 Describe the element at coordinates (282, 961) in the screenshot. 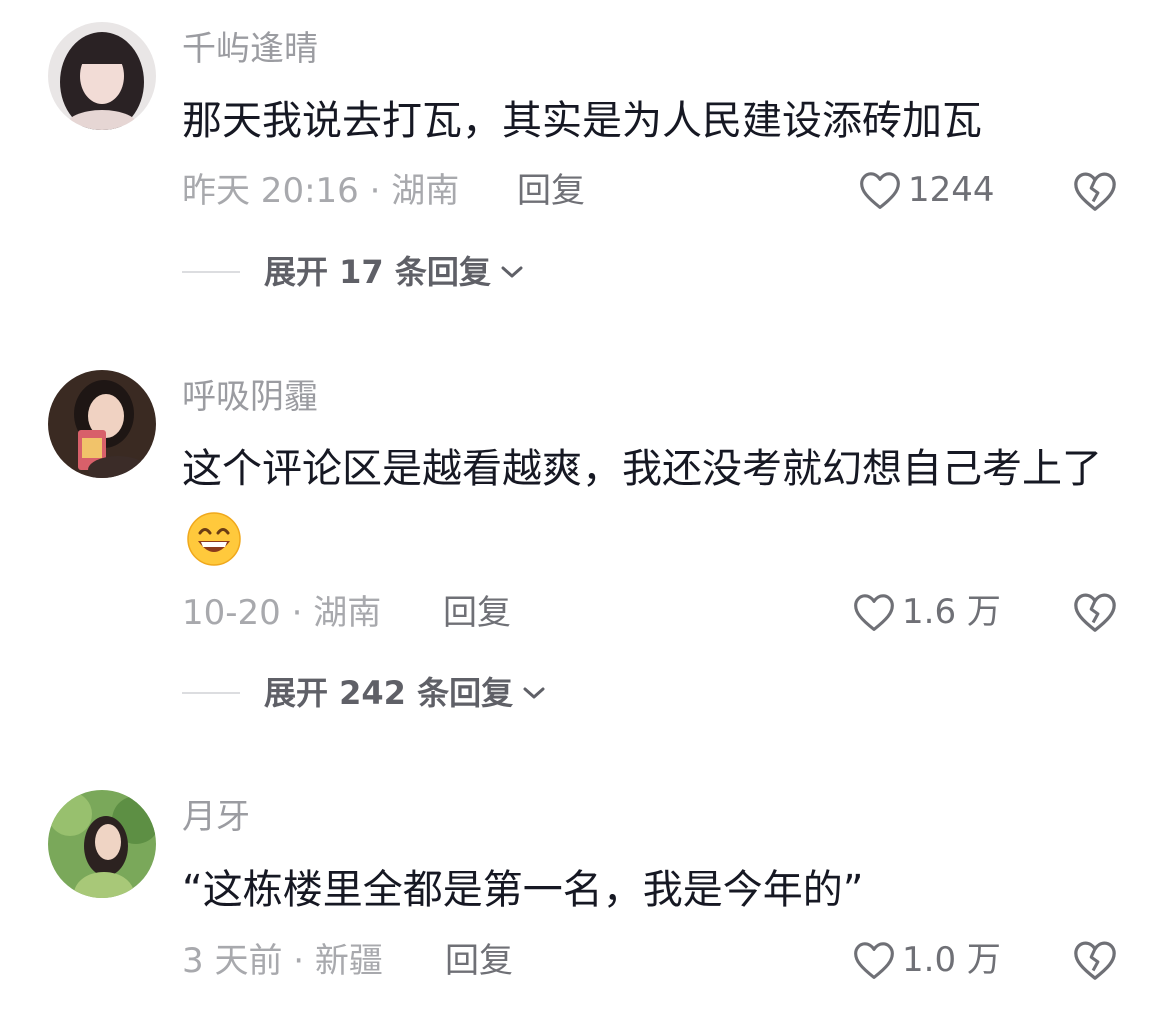

I see `comment-meta: 3 天前 · 新疆` at that location.